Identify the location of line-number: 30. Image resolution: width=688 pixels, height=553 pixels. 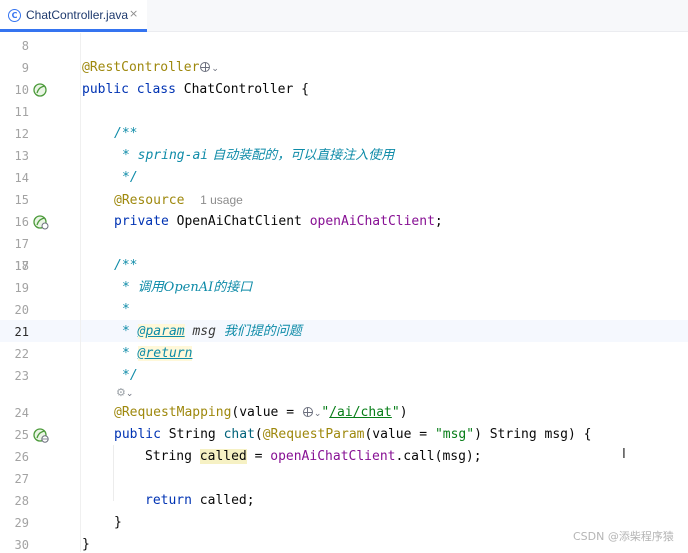
(21, 545).